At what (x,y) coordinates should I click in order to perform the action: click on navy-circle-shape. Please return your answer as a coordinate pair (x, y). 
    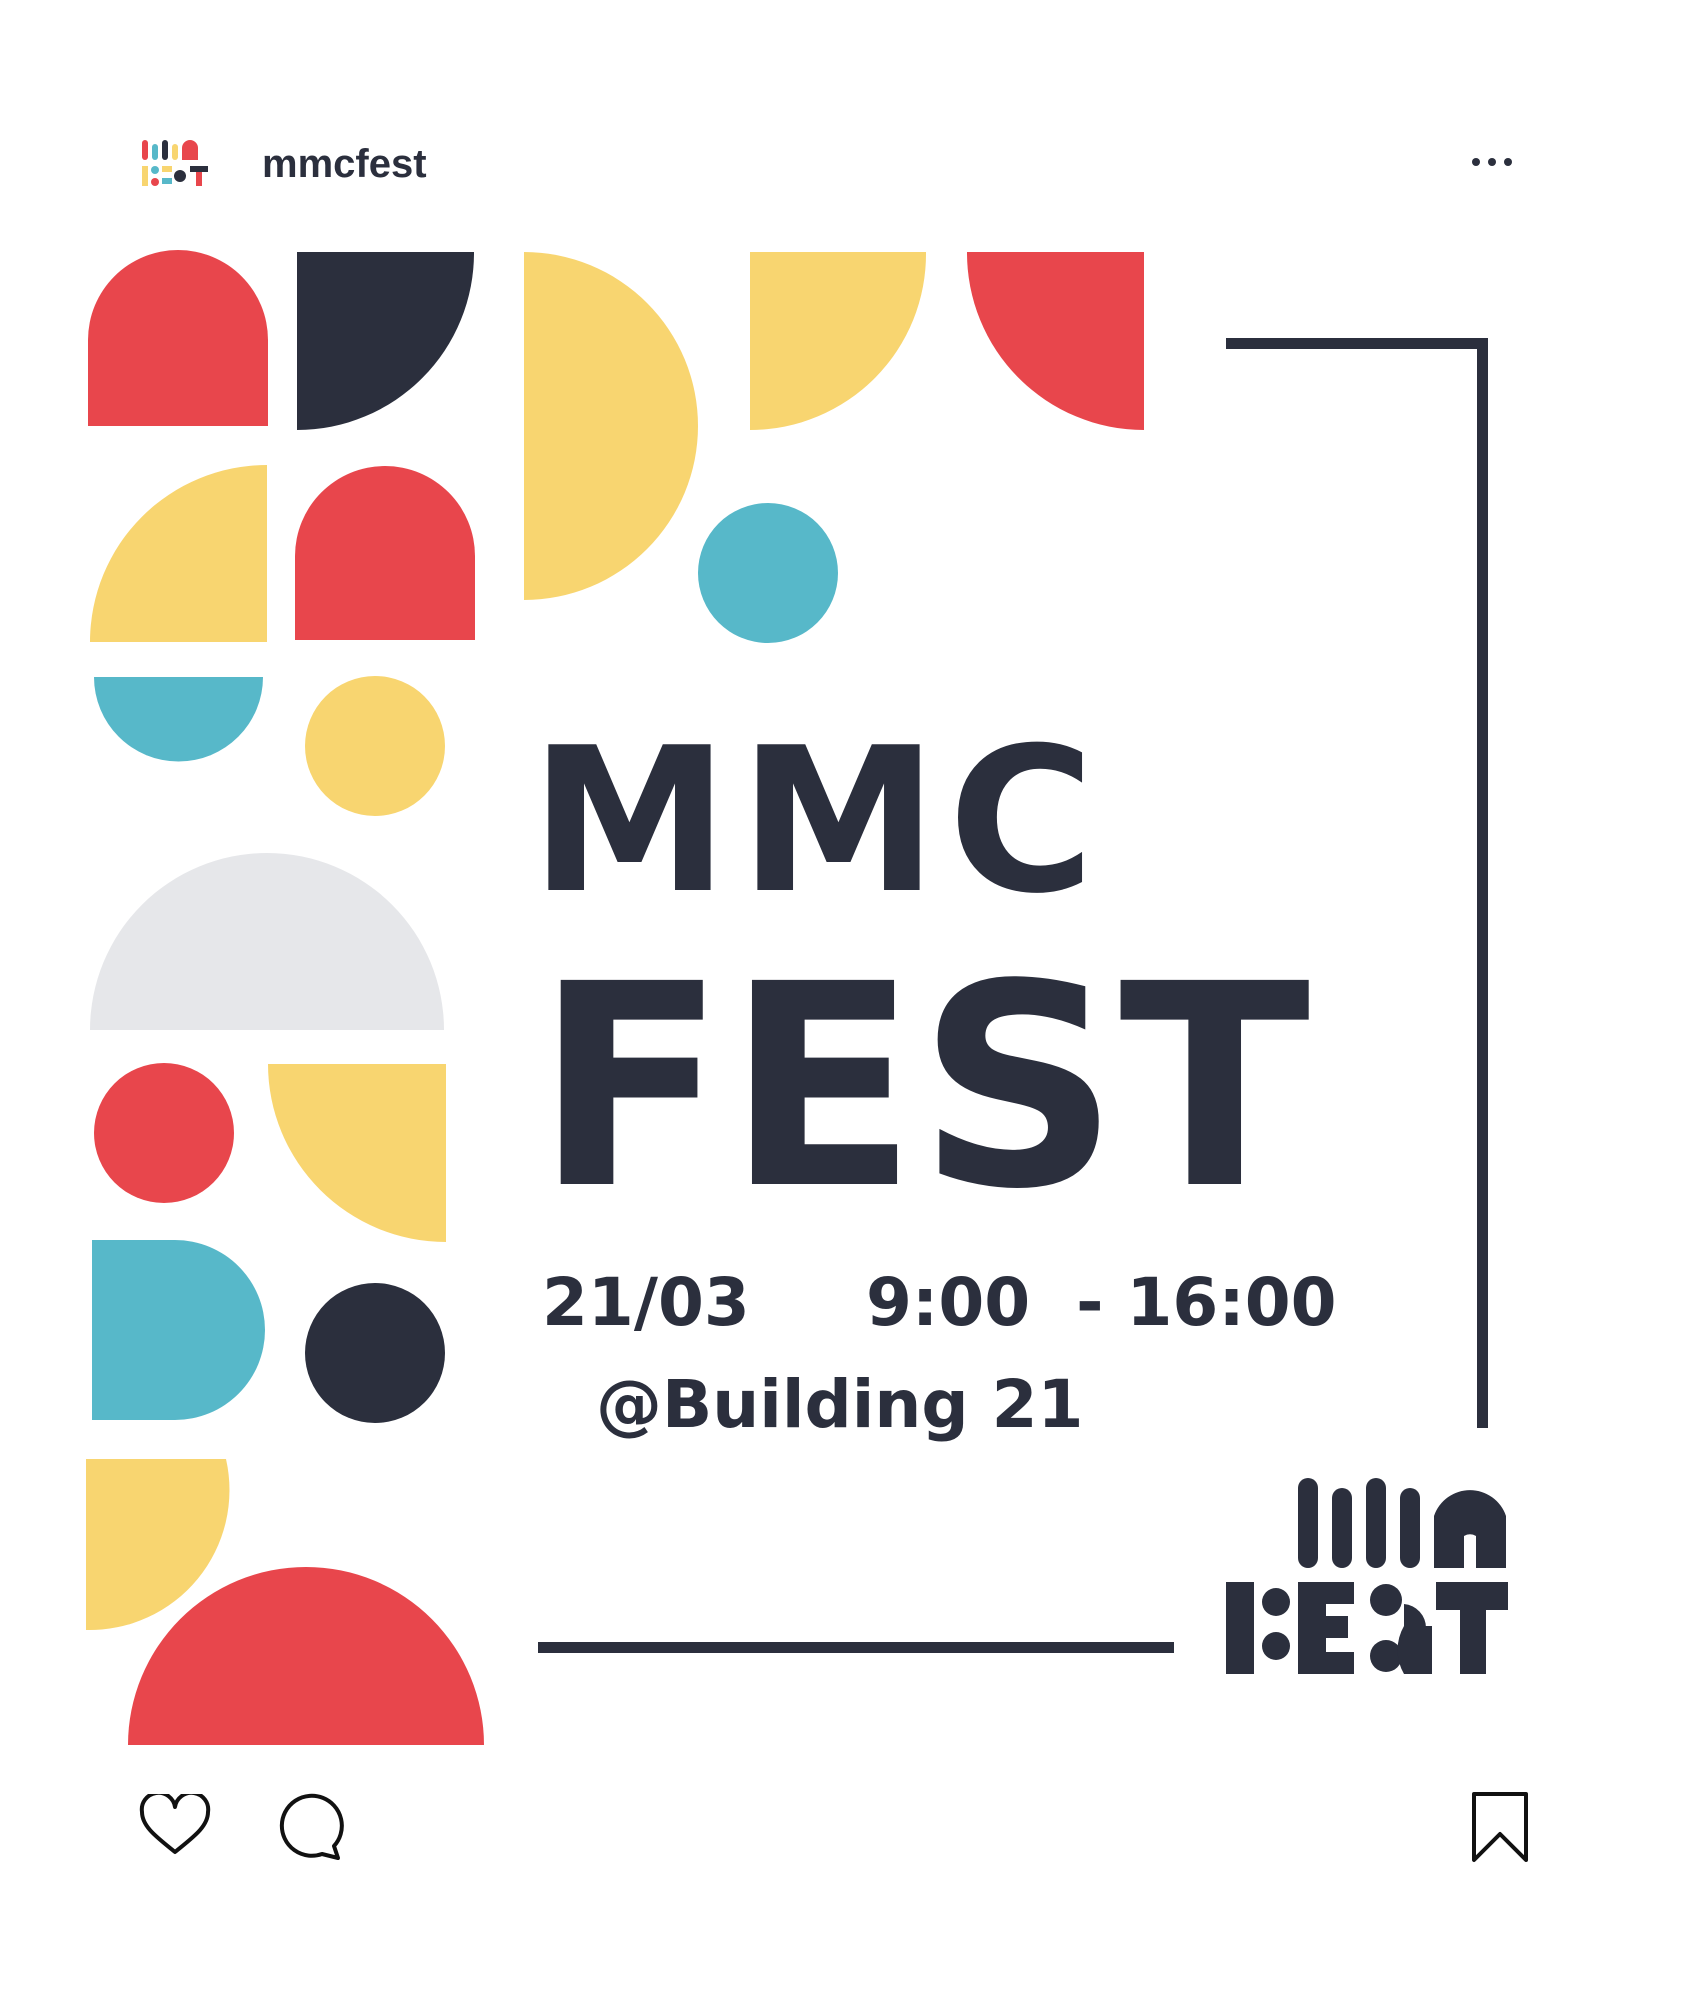
    Looking at the image, I should click on (375, 1353).